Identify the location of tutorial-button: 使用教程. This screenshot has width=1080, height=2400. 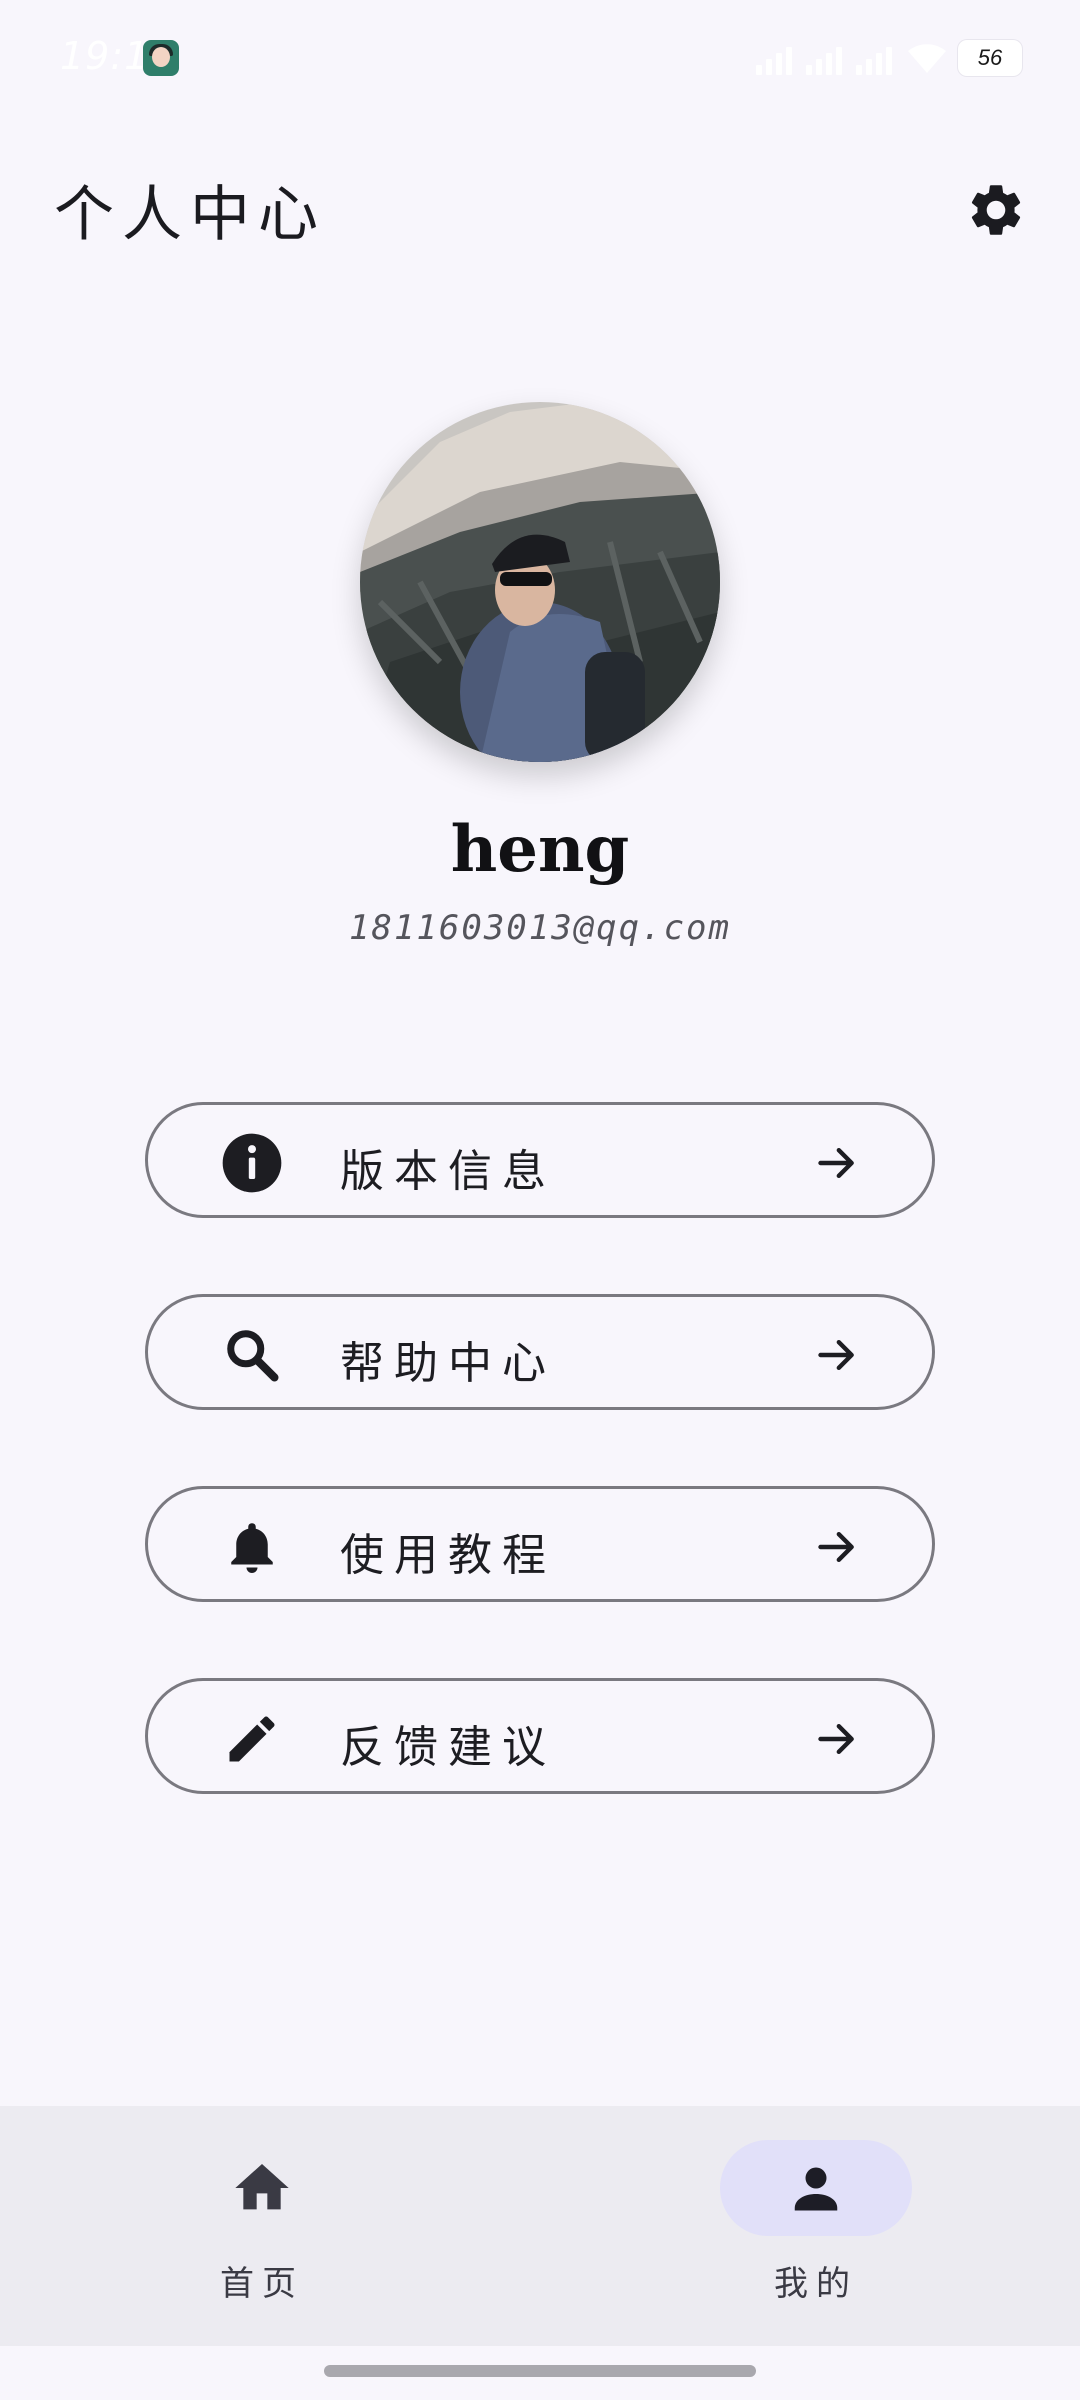
(540, 1544).